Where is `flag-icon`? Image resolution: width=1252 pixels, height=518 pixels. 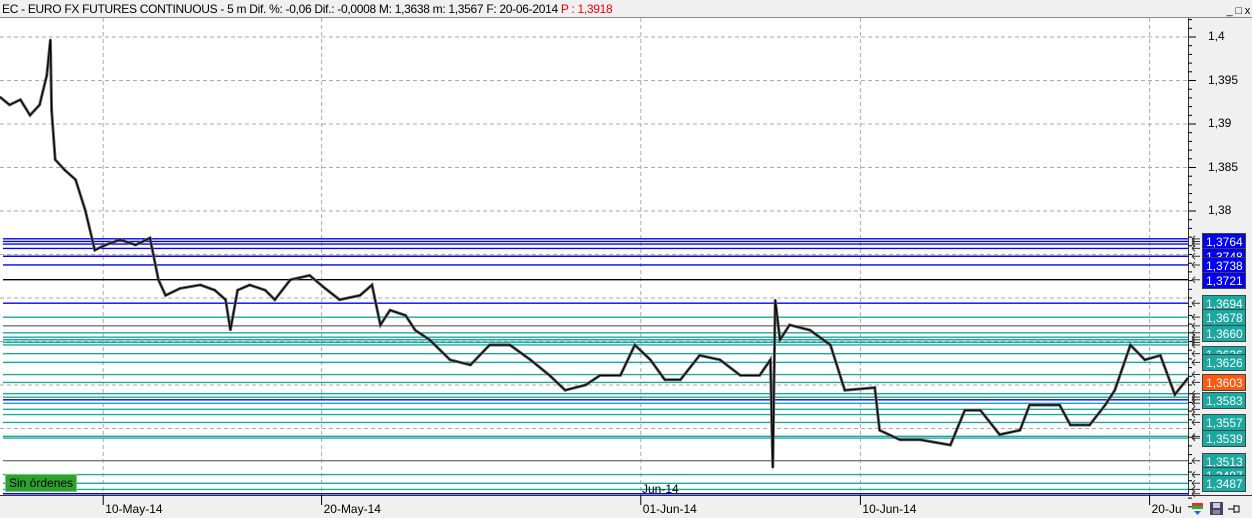
flag-icon is located at coordinates (1197, 508).